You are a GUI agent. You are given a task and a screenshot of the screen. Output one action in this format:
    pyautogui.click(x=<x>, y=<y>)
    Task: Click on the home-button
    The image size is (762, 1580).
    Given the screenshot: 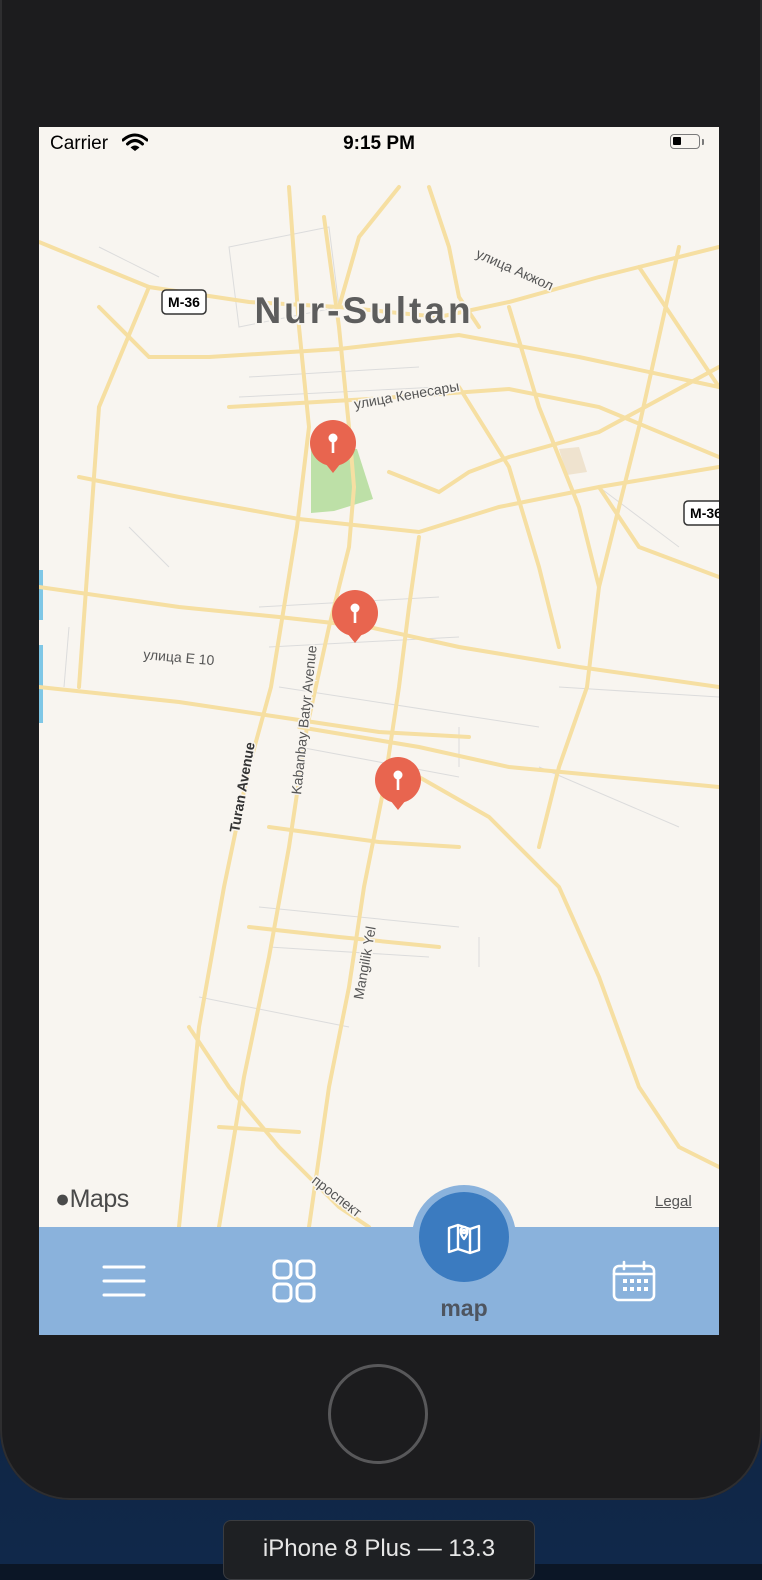 What is the action you would take?
    pyautogui.click(x=378, y=1414)
    